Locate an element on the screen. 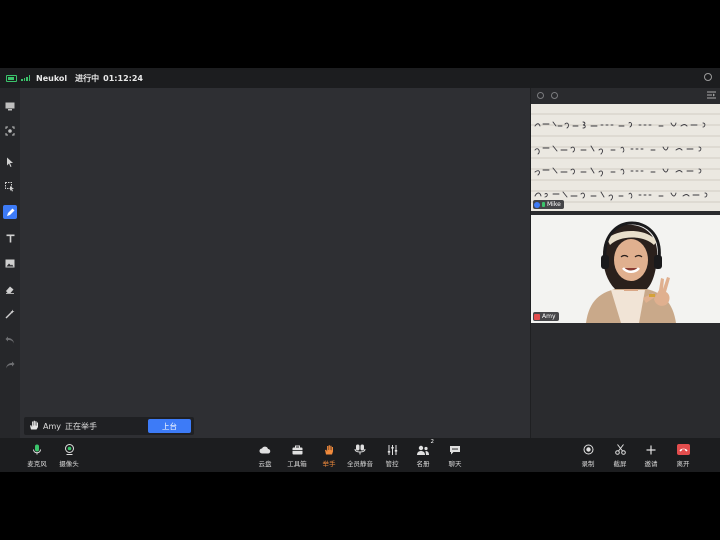 The image size is (720, 540). cloud-drive-button: 云盘 is located at coordinates (265, 456).